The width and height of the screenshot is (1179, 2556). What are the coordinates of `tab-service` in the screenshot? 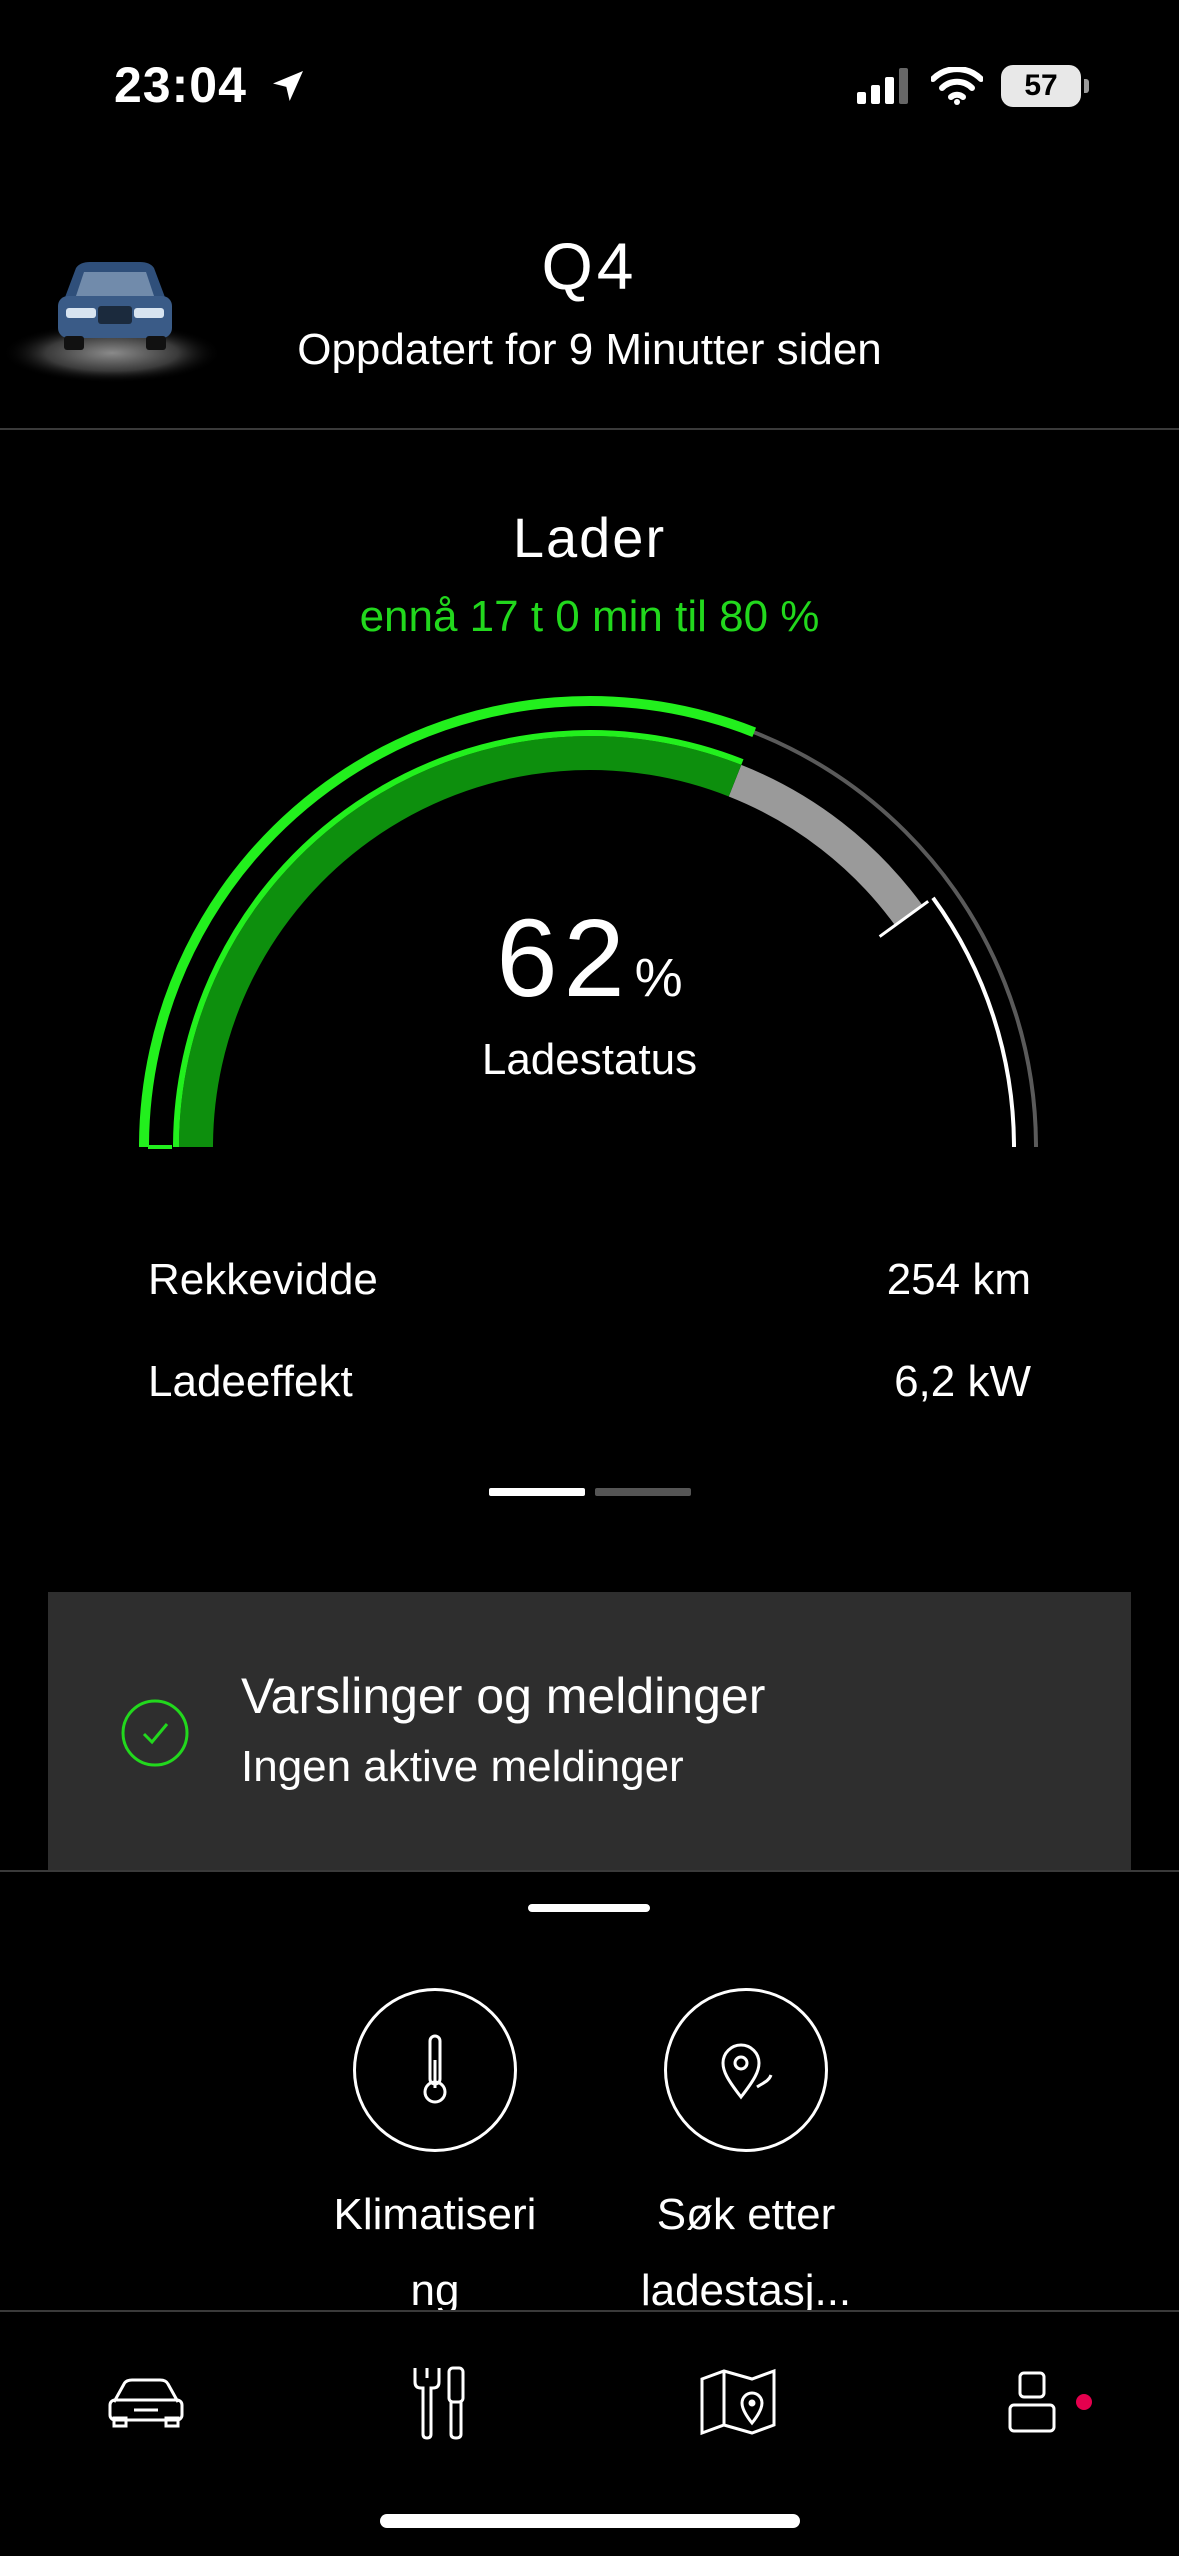 It's located at (440, 2402).